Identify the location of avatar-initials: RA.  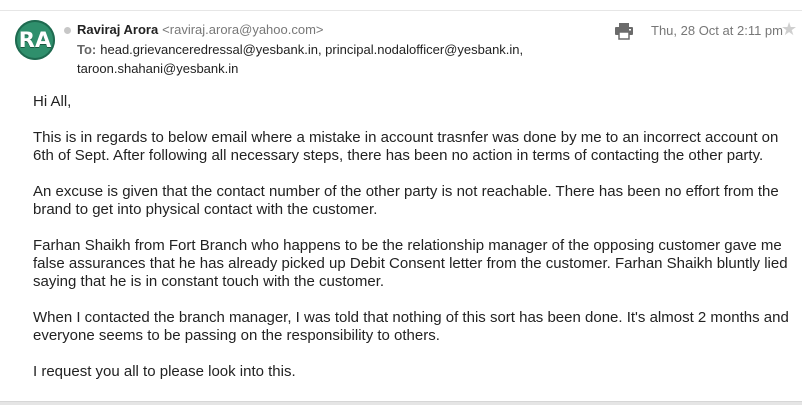
(35, 40).